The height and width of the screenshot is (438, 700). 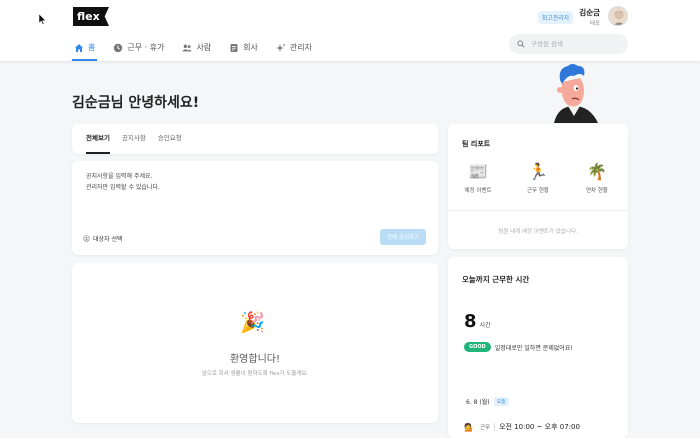 What do you see at coordinates (538, 210) in the screenshot?
I see `divider` at bounding box center [538, 210].